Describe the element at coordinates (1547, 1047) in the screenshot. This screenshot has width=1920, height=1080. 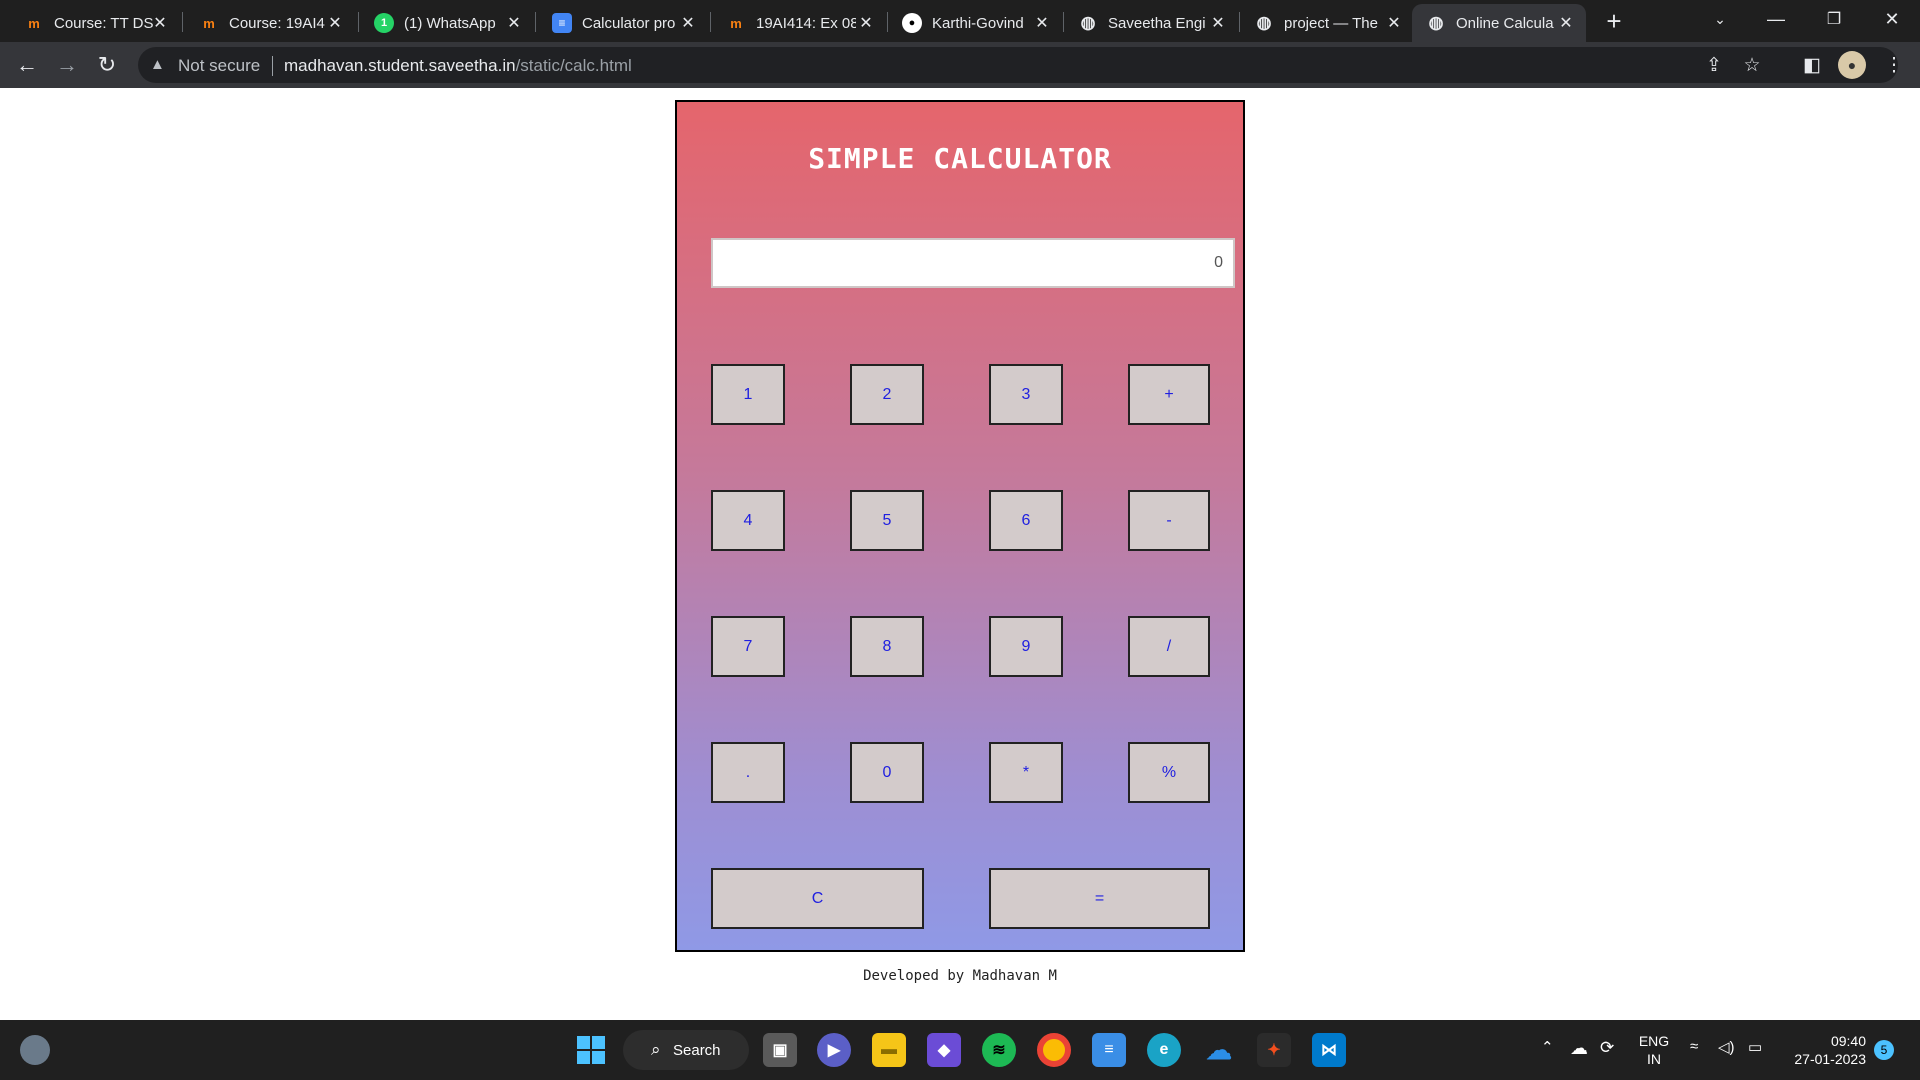
I see `chevron-up-icon: ⌃` at that location.